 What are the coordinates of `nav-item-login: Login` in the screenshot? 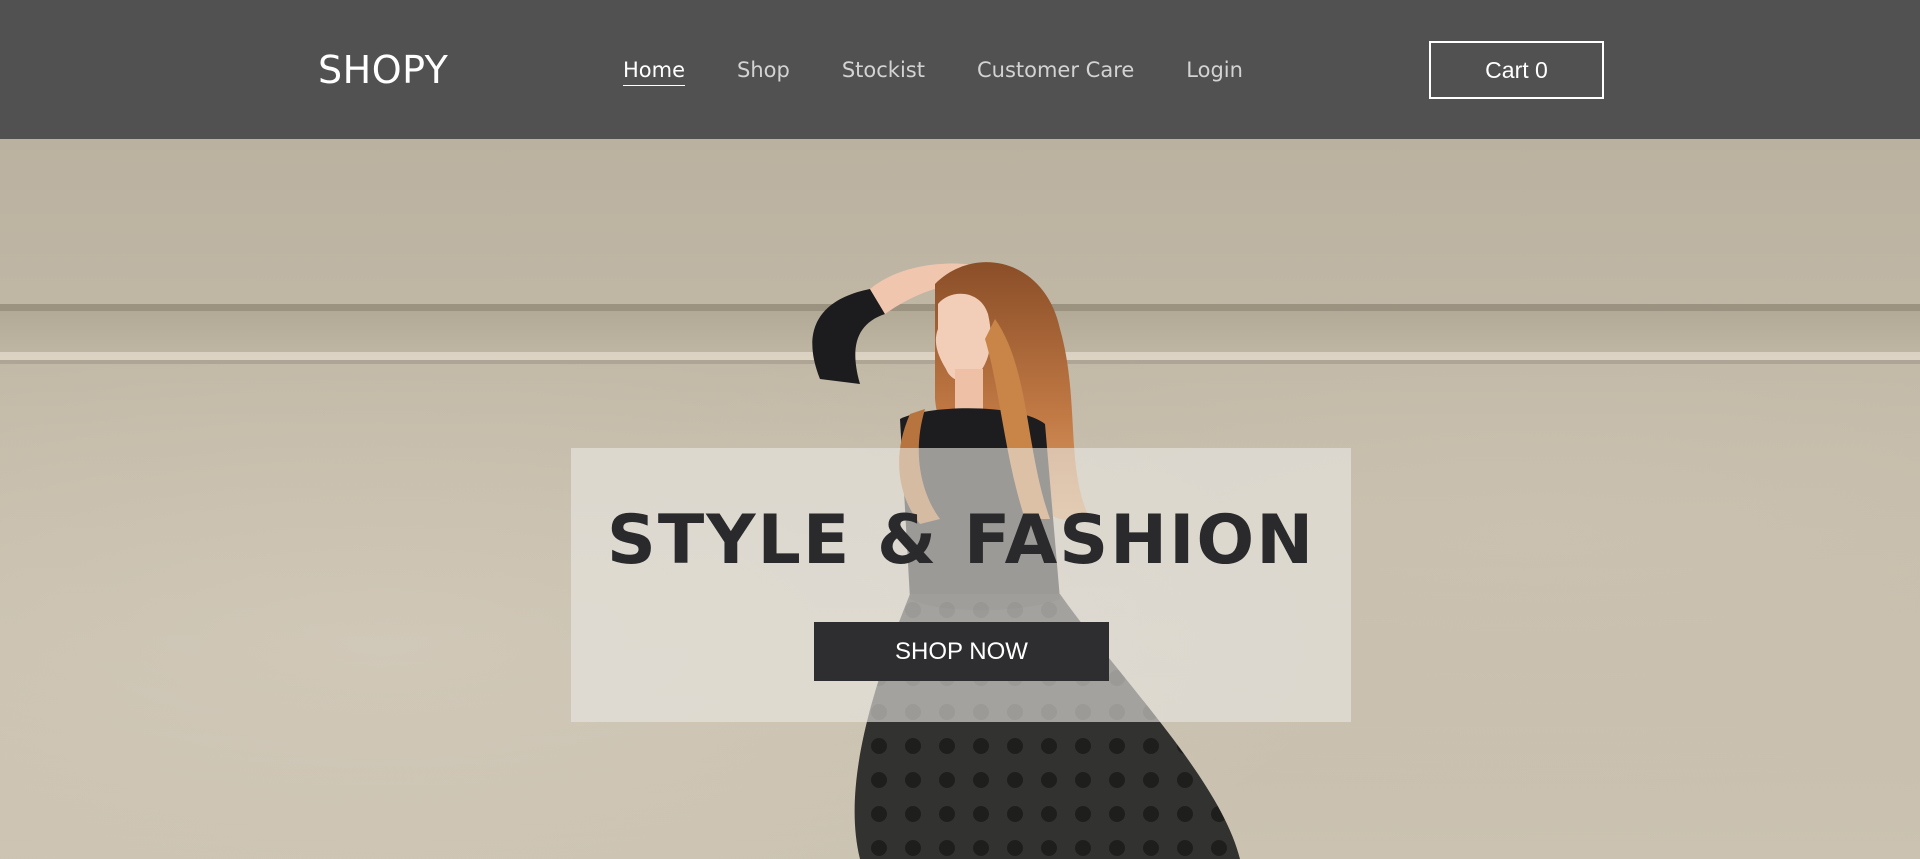 It's located at (1214, 71).